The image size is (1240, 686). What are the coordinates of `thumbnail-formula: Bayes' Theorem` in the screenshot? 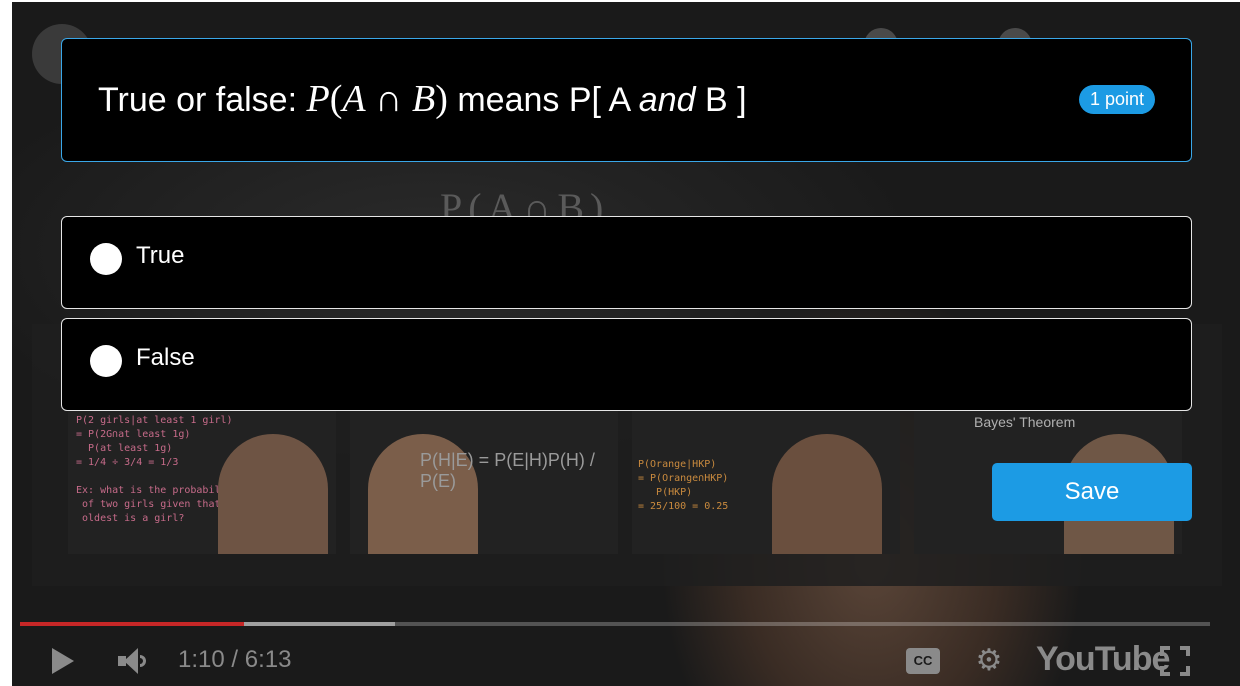 It's located at (1025, 422).